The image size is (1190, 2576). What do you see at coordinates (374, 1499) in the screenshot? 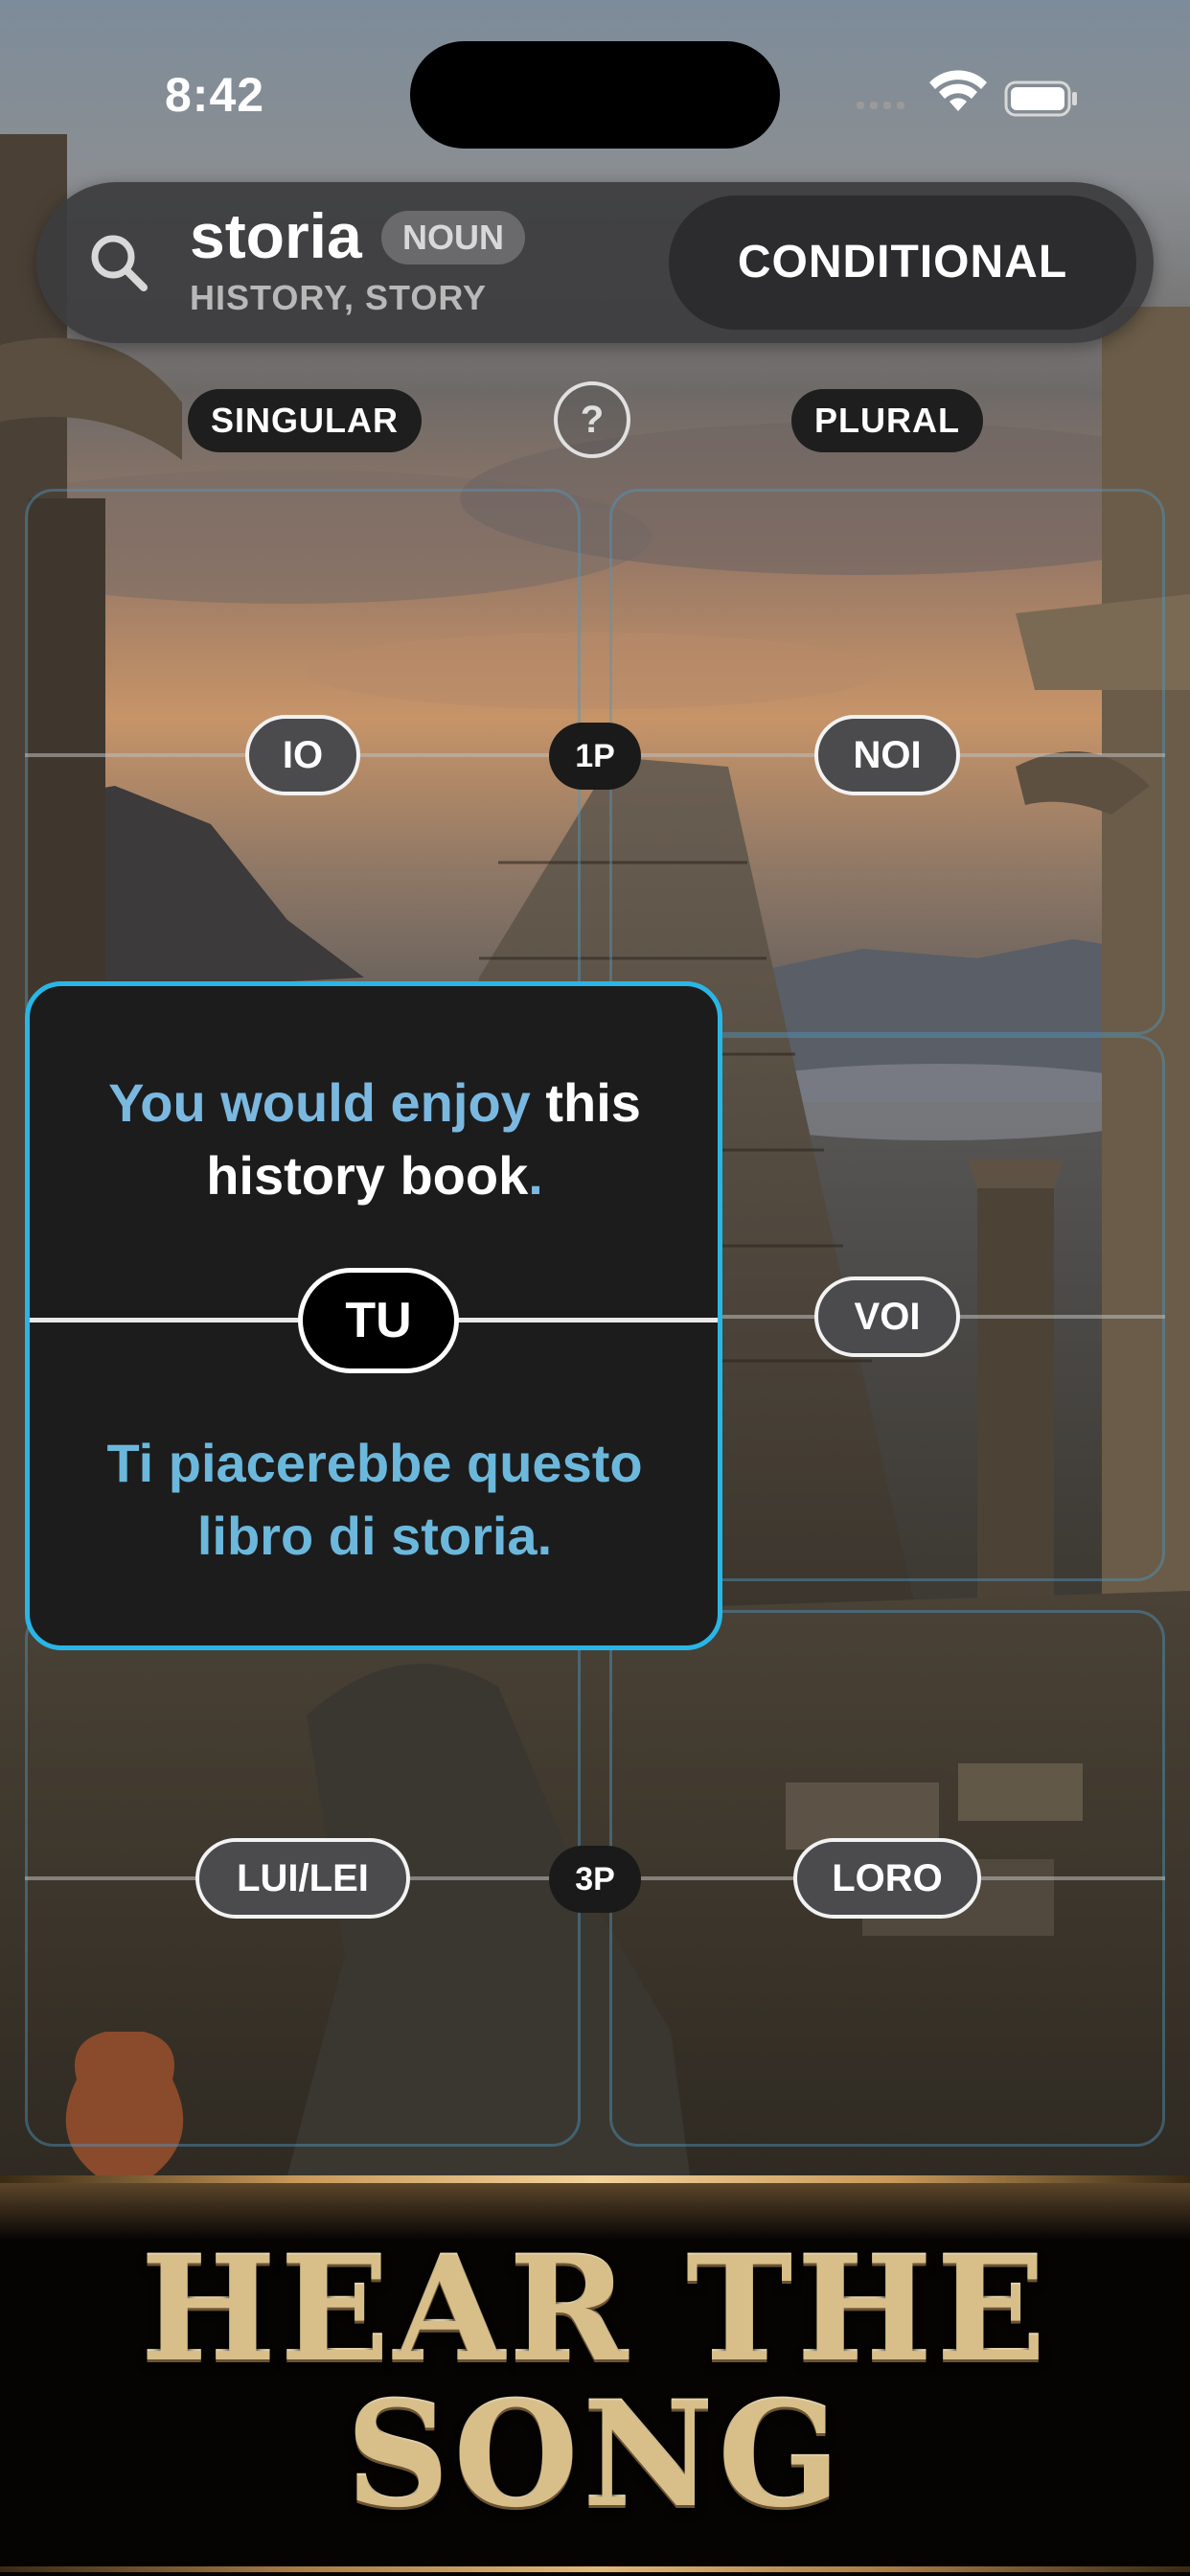
I see `italian-sentence: Ti piacerebbe questo libro di storia.` at bounding box center [374, 1499].